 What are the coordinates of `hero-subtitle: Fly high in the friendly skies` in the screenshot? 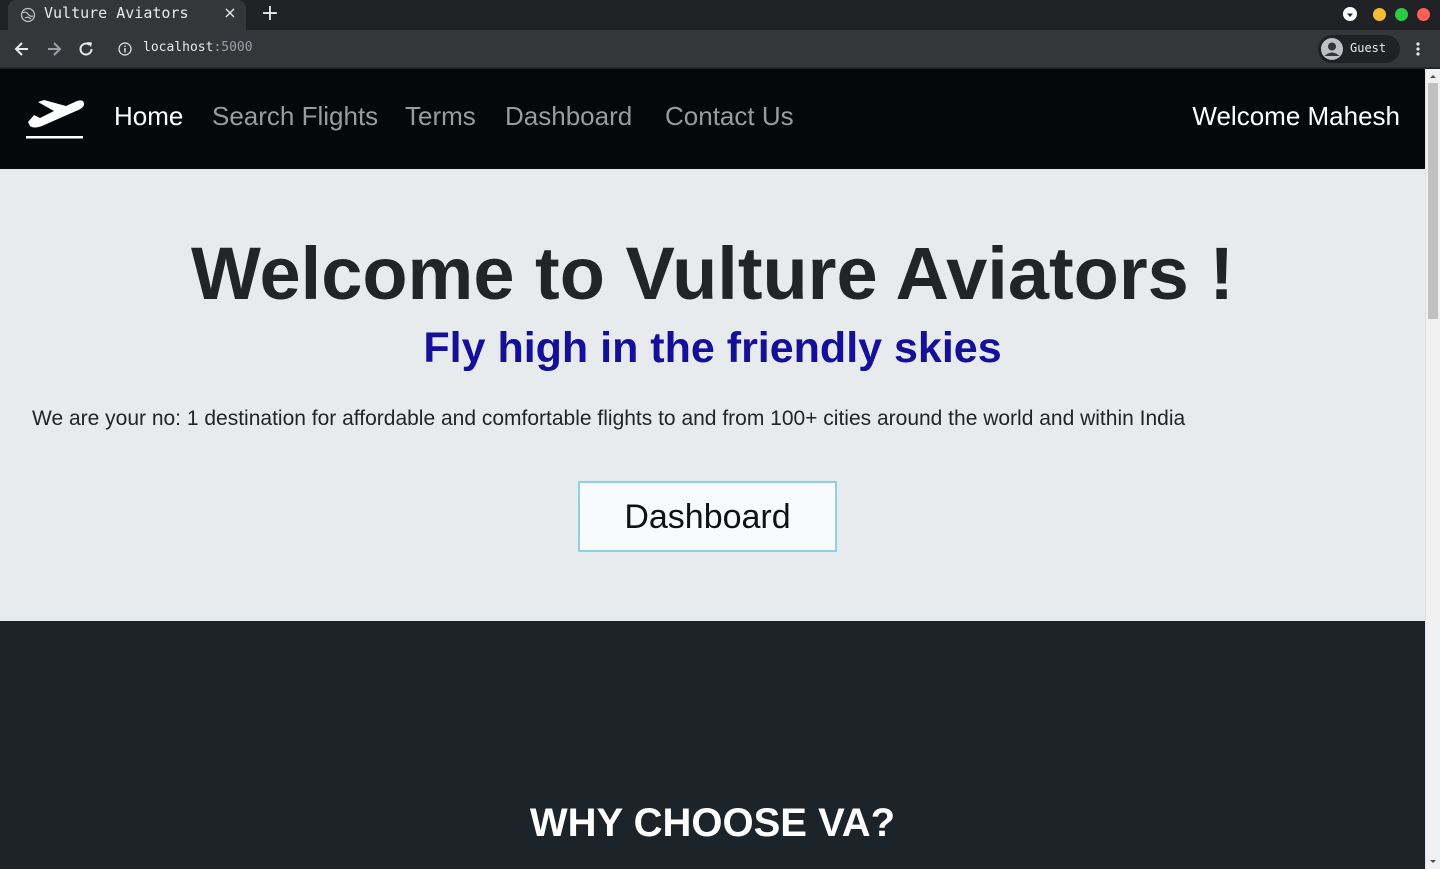 It's located at (712, 348).